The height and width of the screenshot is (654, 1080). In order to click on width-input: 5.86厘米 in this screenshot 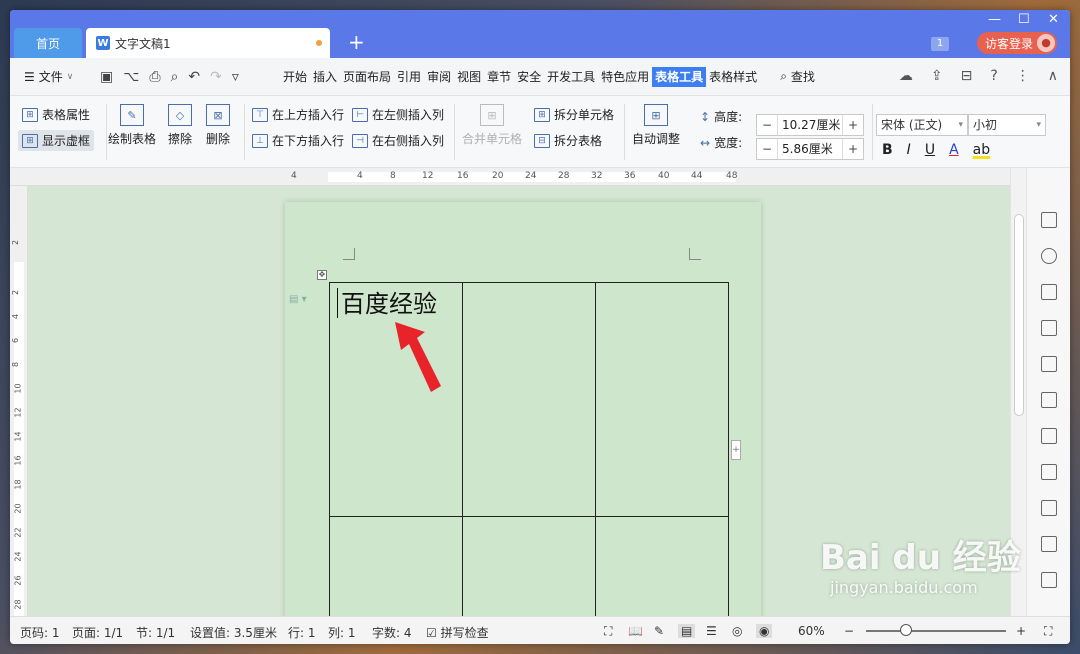, I will do `click(810, 149)`.